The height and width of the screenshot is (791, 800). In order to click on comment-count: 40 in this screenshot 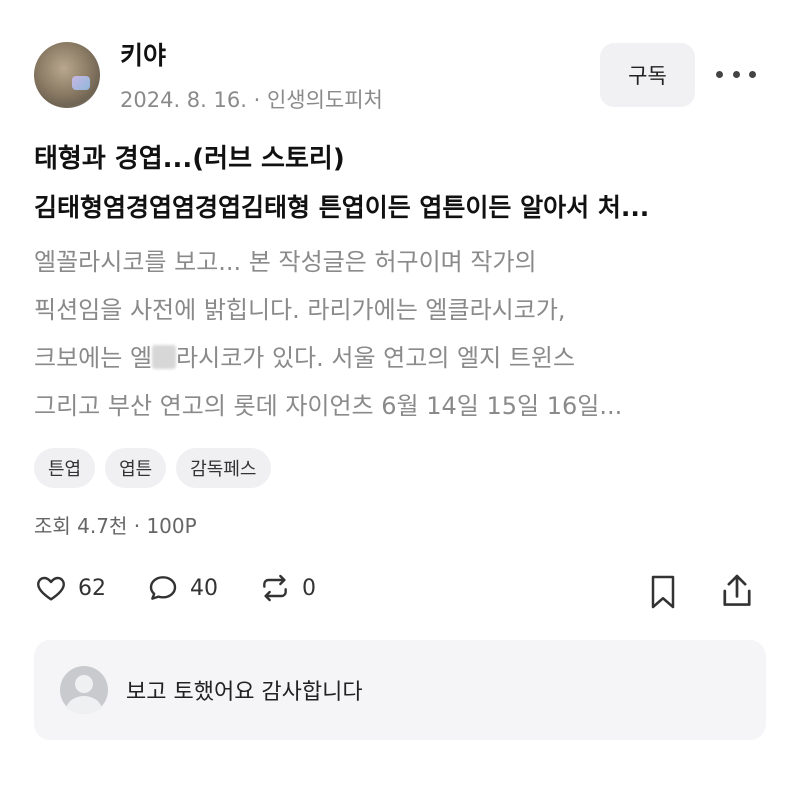, I will do `click(204, 588)`.